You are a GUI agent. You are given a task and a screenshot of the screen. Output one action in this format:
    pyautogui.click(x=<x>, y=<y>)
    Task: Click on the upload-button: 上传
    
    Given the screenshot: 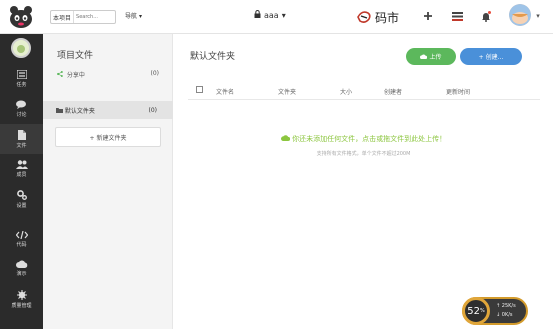 What is the action you would take?
    pyautogui.click(x=431, y=56)
    